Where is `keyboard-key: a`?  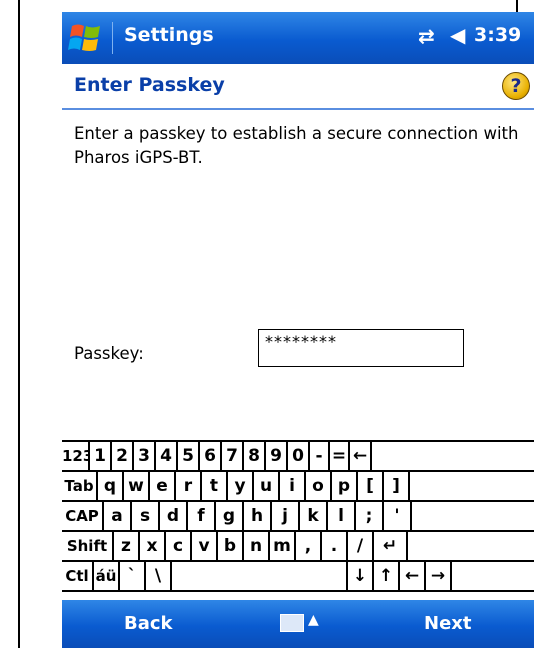
keyboard-key: a is located at coordinates (118, 516).